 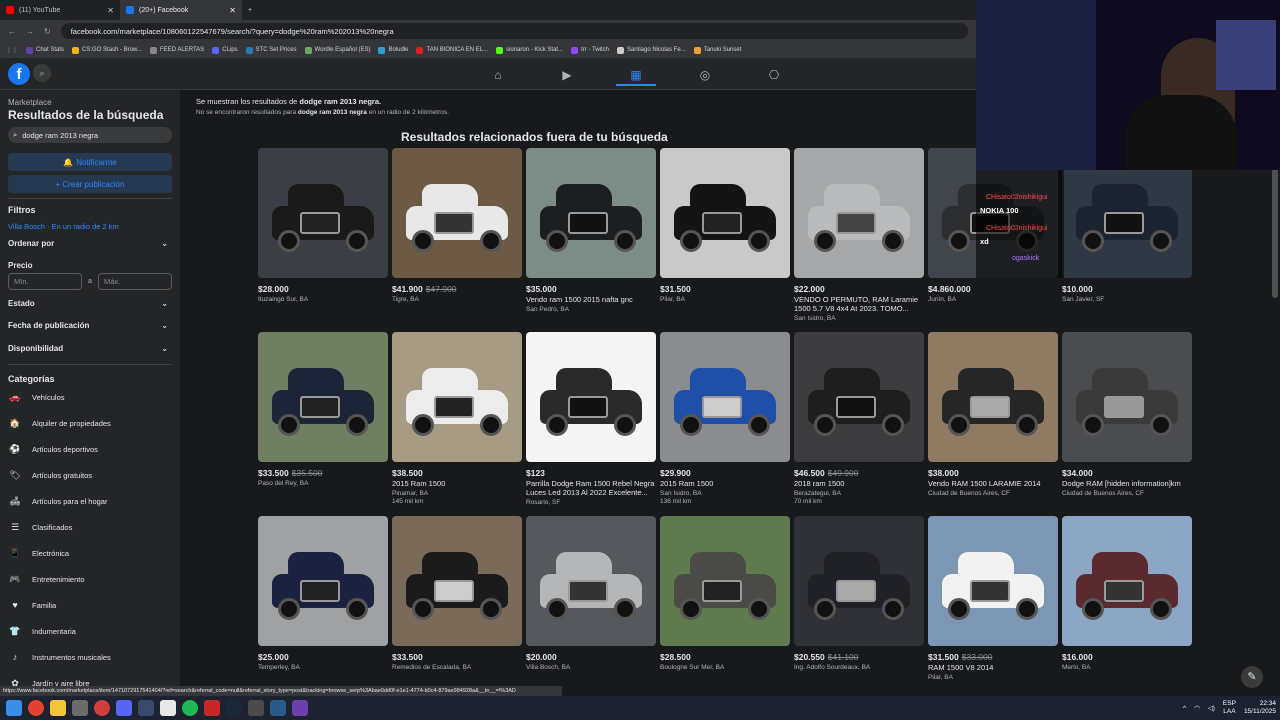 I want to click on create-listing-button: + Crear publicación, so click(x=90, y=184).